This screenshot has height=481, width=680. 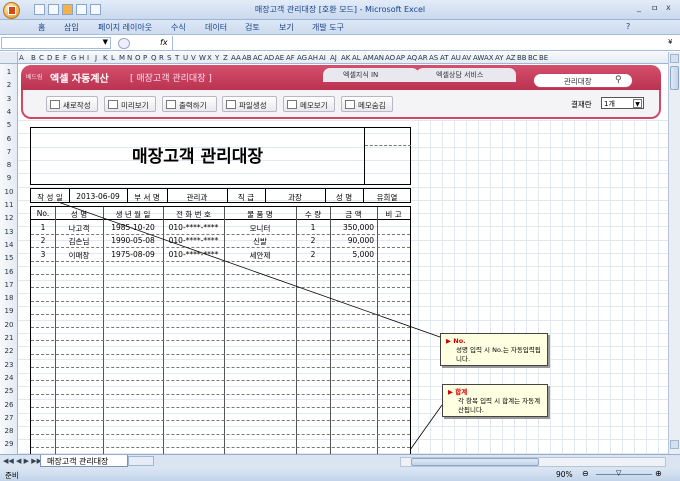 What do you see at coordinates (456, 58) in the screenshot?
I see `column-header: AU` at bounding box center [456, 58].